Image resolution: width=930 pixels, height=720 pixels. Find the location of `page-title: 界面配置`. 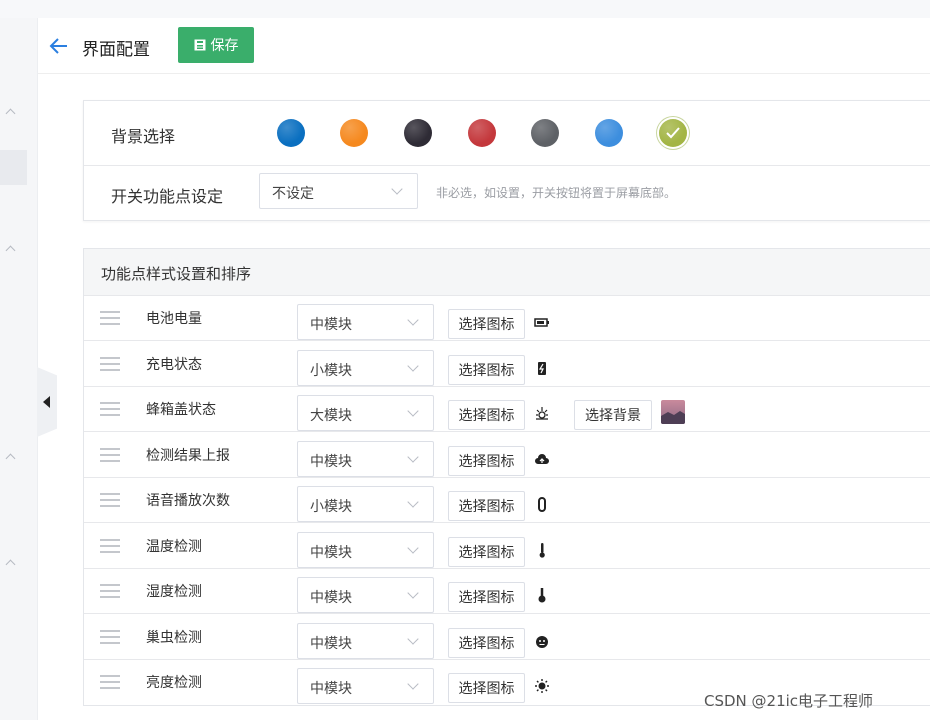

page-title: 界面配置 is located at coordinates (116, 50).